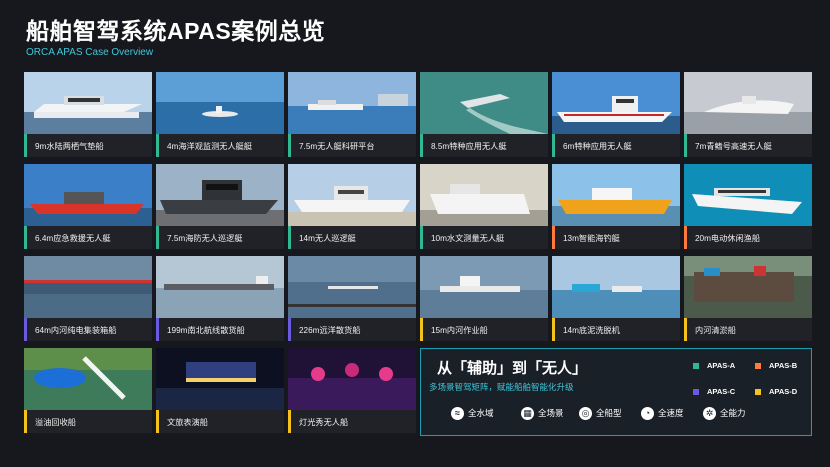 The image size is (830, 467). What do you see at coordinates (472, 414) in the screenshot?
I see `feature-all-waters: ≈ 全水域` at bounding box center [472, 414].